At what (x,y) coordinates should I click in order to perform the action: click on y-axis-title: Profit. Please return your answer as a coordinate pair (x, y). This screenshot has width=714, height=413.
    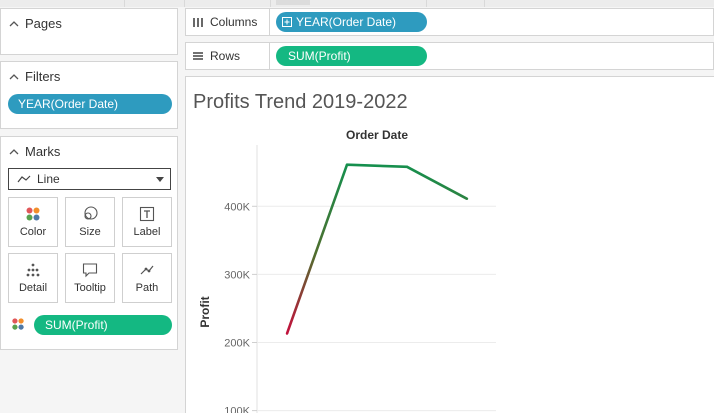
    Looking at the image, I should click on (205, 311).